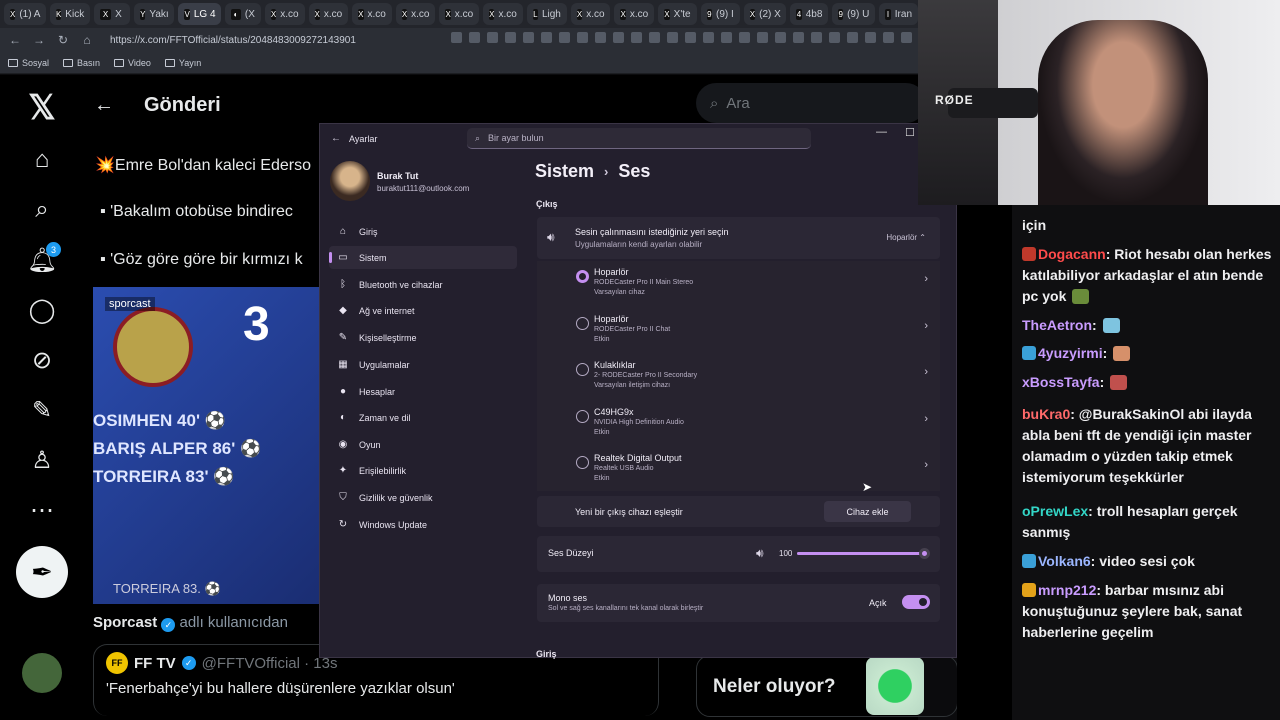  I want to click on bookmark-folder: Video, so click(132, 63).